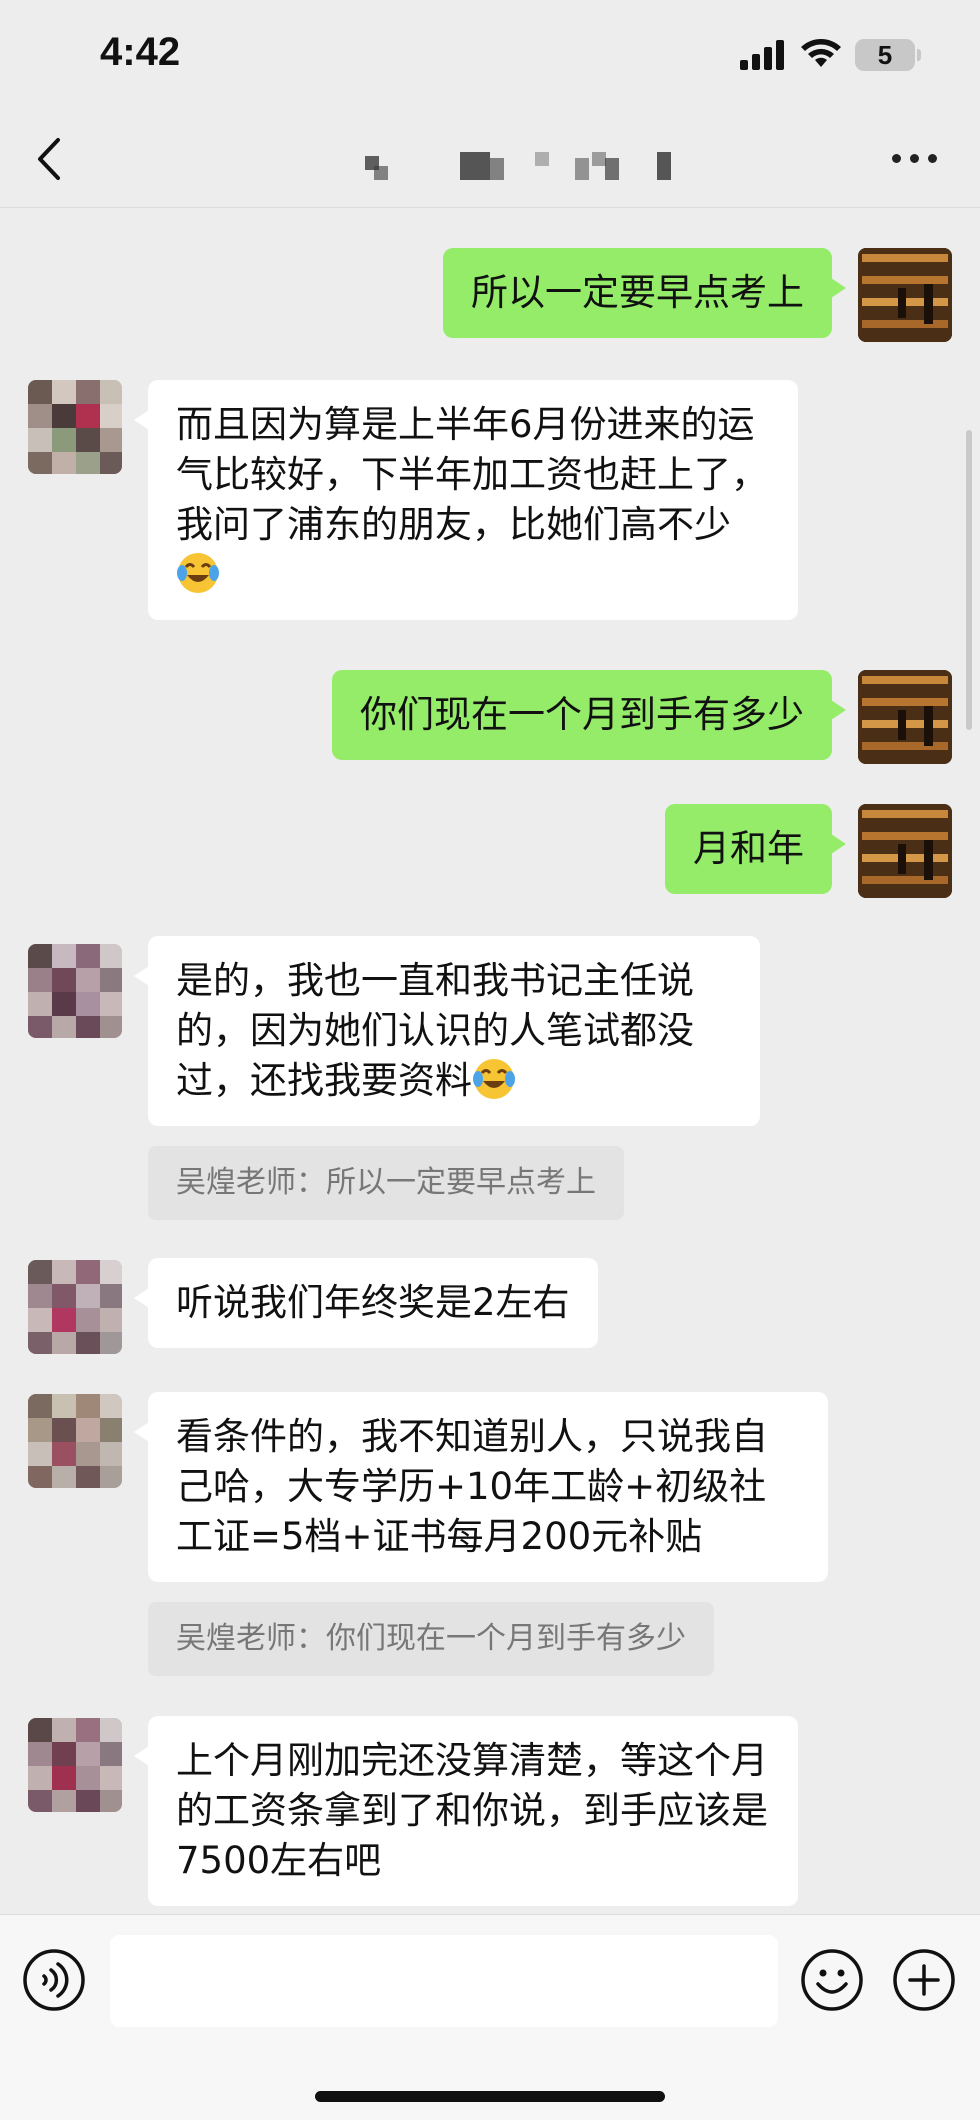 The image size is (980, 2120). I want to click on chat-title-blurred, so click(520, 165).